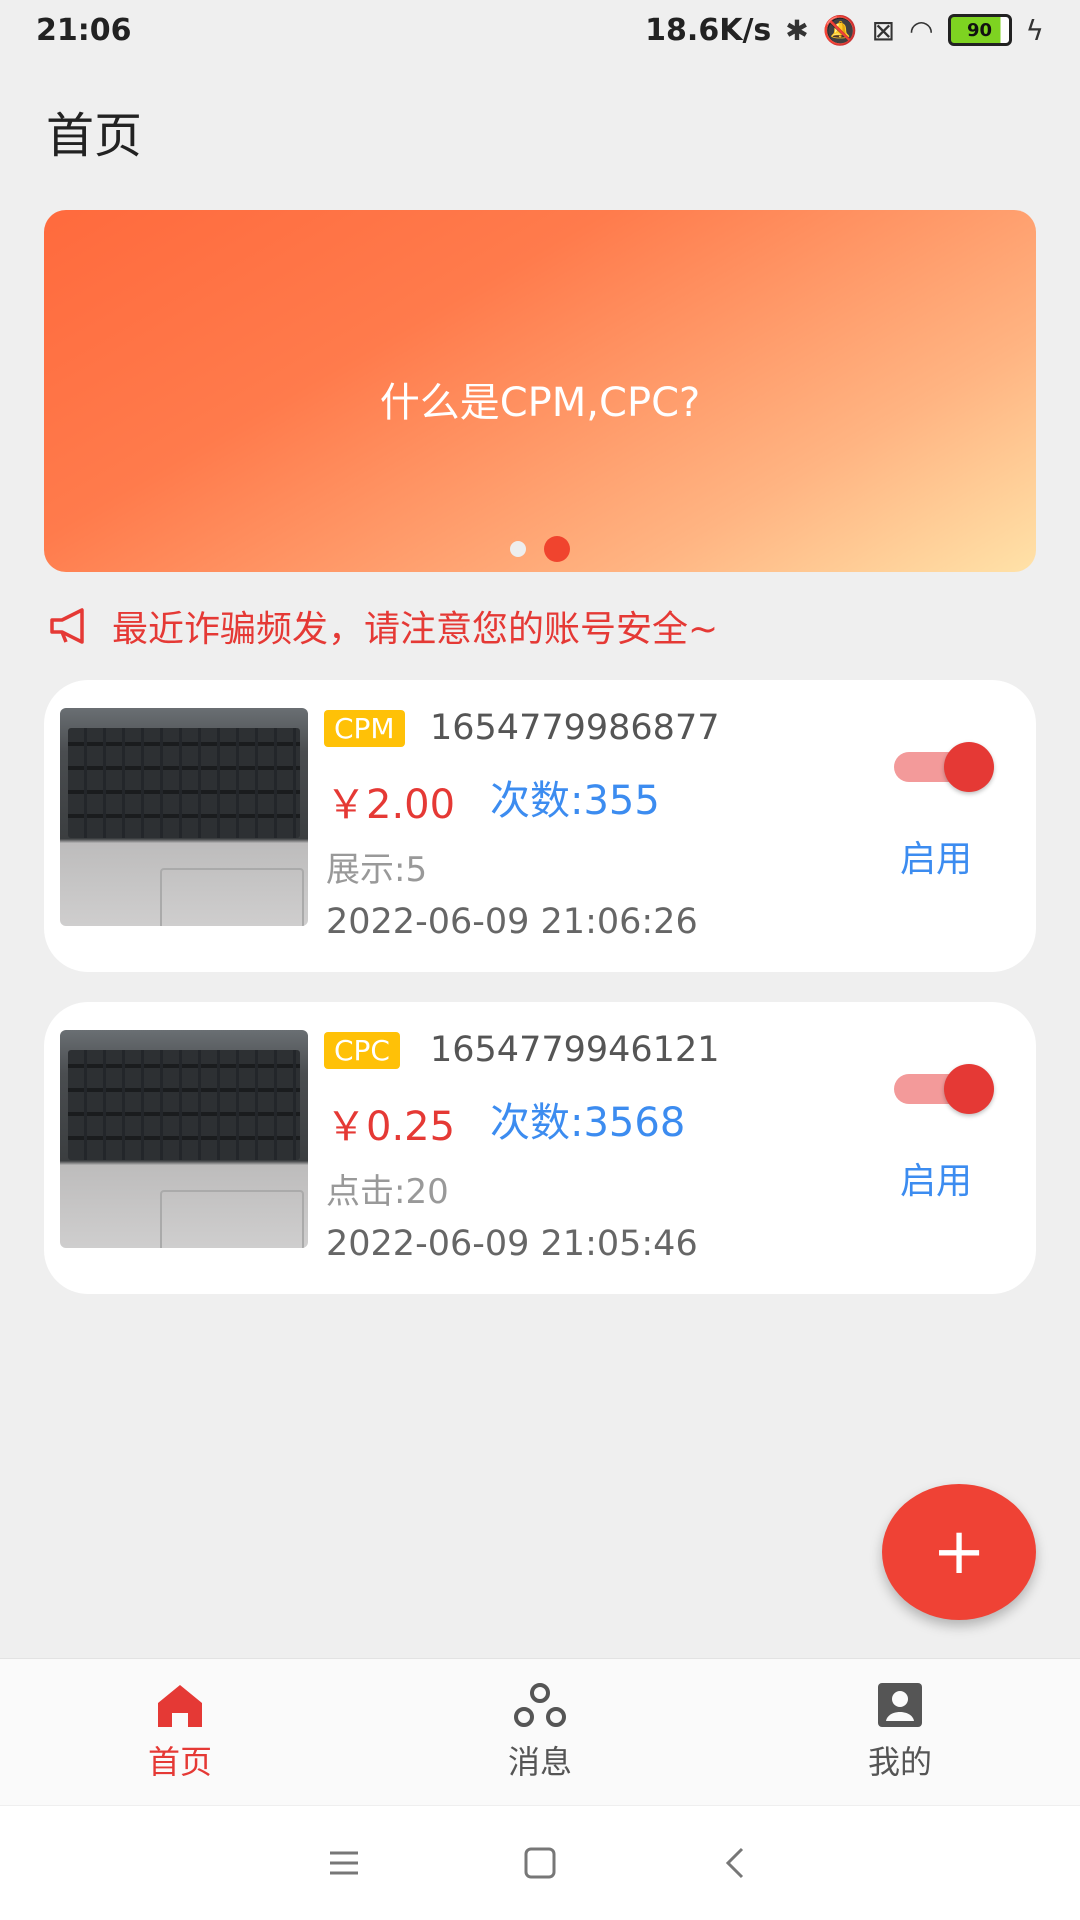  I want to click on page-title: 首页, so click(94, 136).